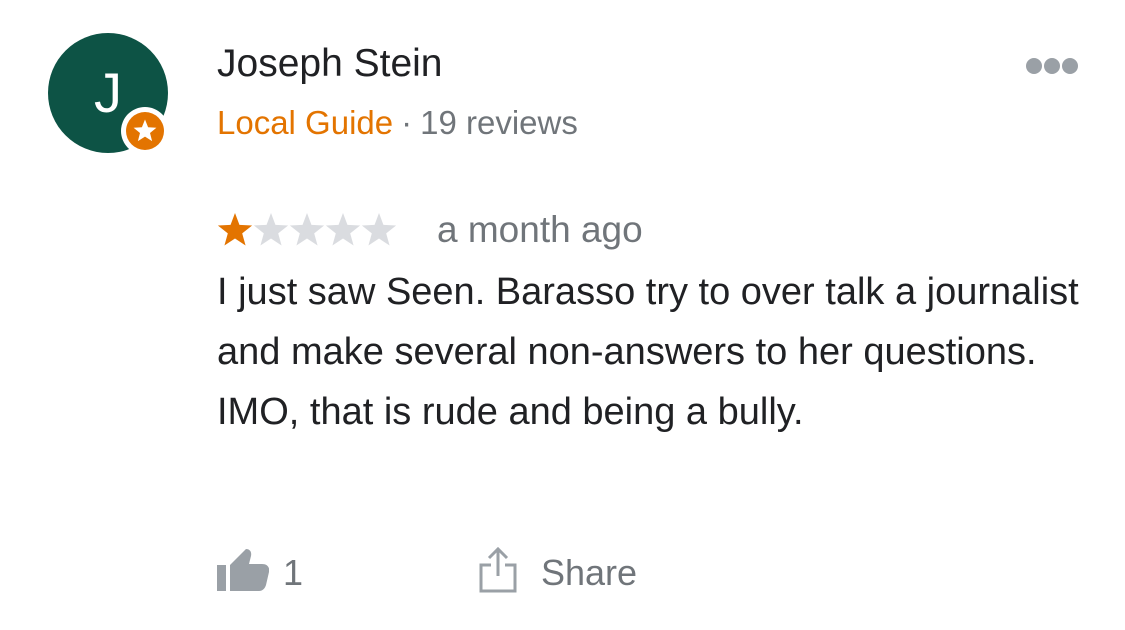 This screenshot has width=1125, height=630. I want to click on like-count: 1, so click(293, 572).